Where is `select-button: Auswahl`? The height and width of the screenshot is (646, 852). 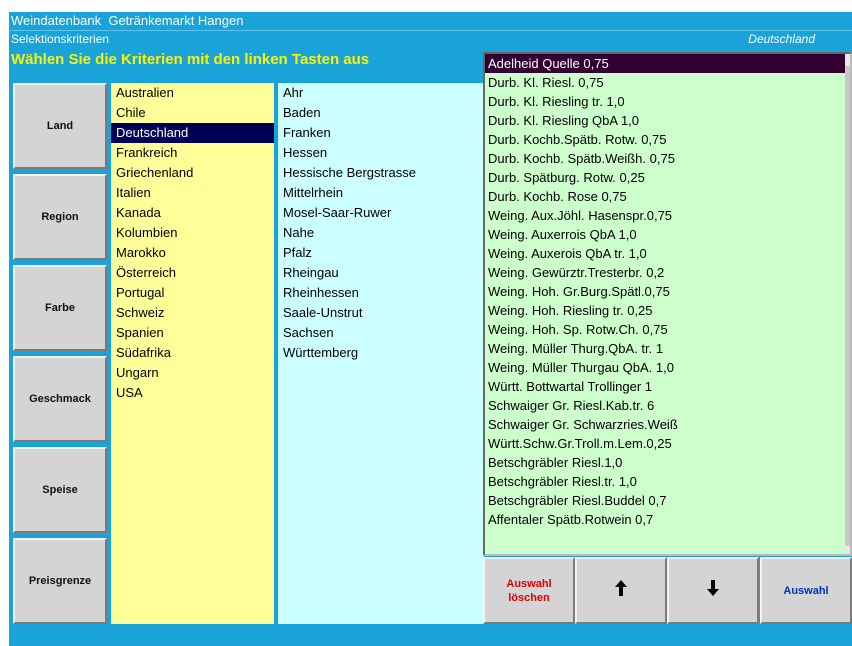
select-button: Auswahl is located at coordinates (806, 590).